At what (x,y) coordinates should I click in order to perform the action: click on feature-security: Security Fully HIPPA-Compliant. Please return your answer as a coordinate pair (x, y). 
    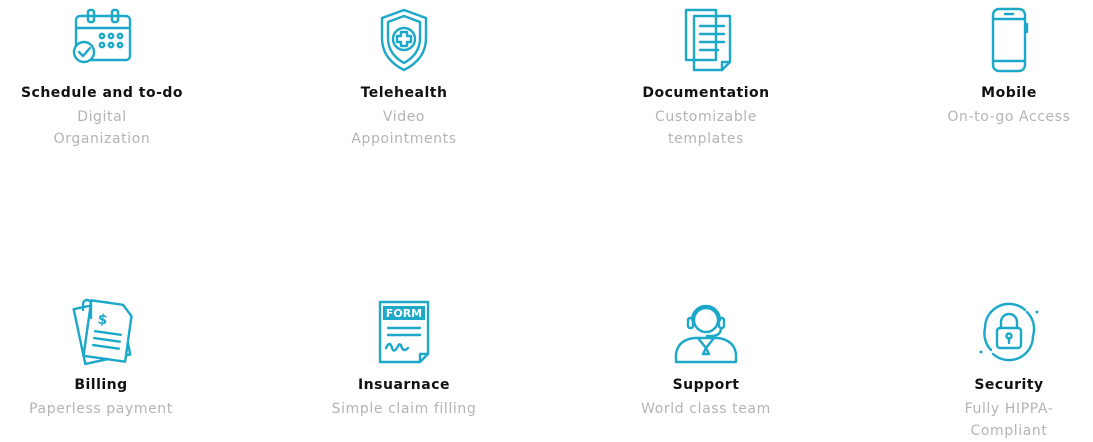
    Looking at the image, I should click on (1009, 371).